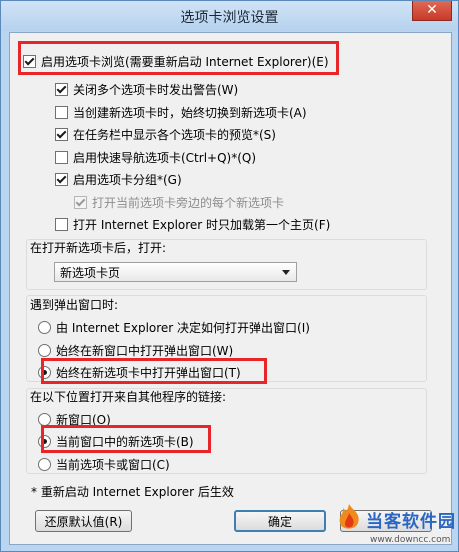 The image size is (459, 552). I want to click on chevron-down-icon, so click(286, 272).